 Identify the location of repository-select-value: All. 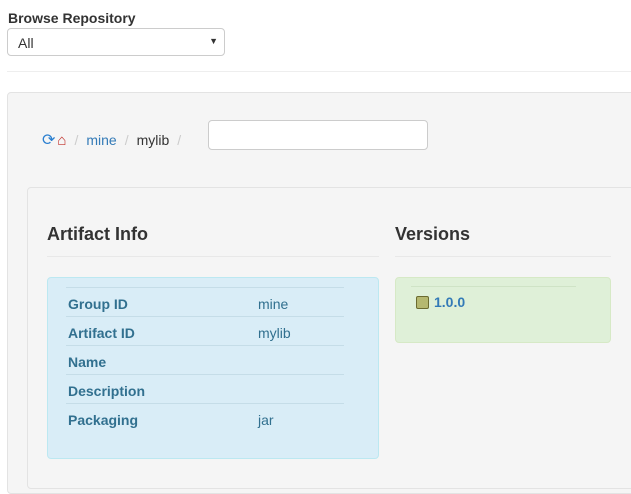
(26, 43).